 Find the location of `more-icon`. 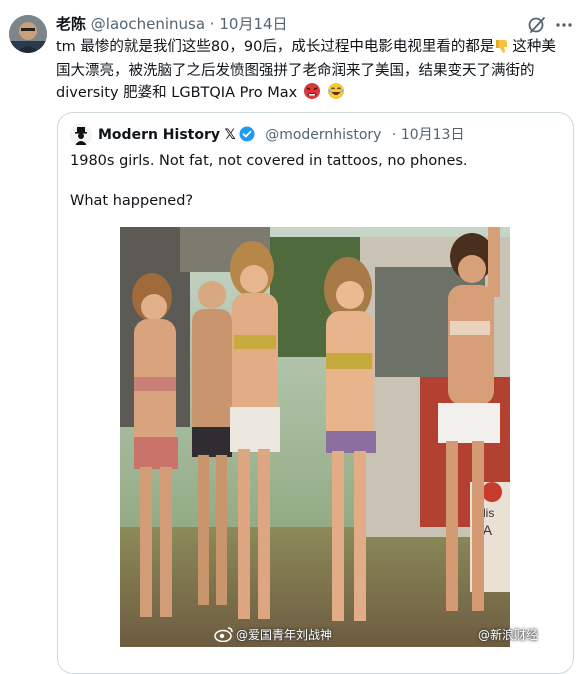

more-icon is located at coordinates (564, 25).